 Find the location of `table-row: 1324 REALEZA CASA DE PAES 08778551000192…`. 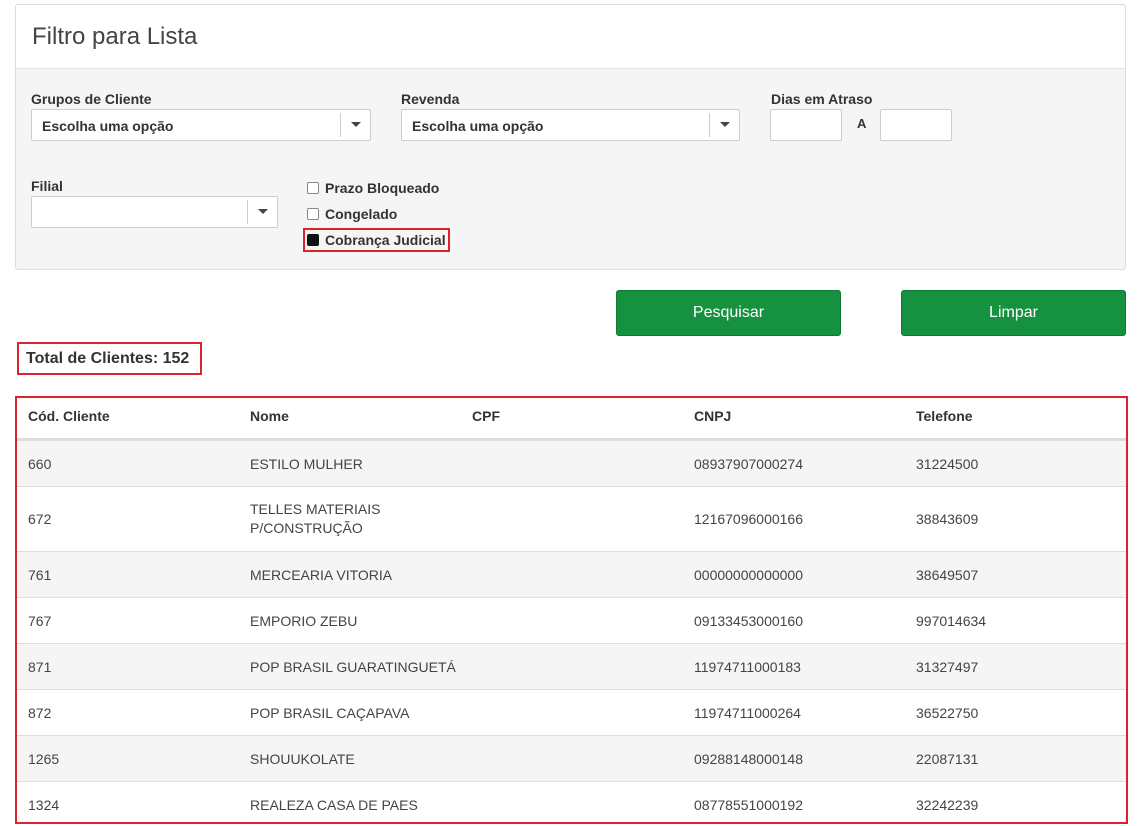

table-row: 1324 REALEZA CASA DE PAES 08778551000192… is located at coordinates (571, 801).